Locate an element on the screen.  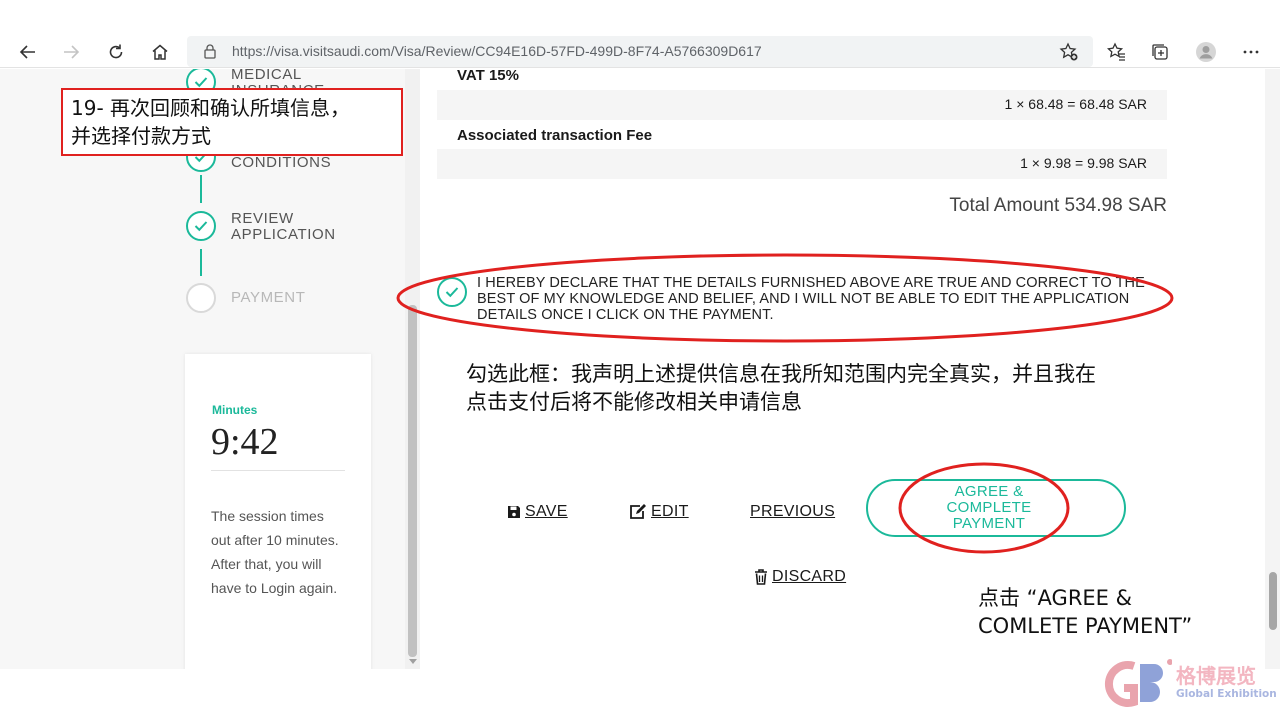
arrow-right-icon is located at coordinates (72, 52).